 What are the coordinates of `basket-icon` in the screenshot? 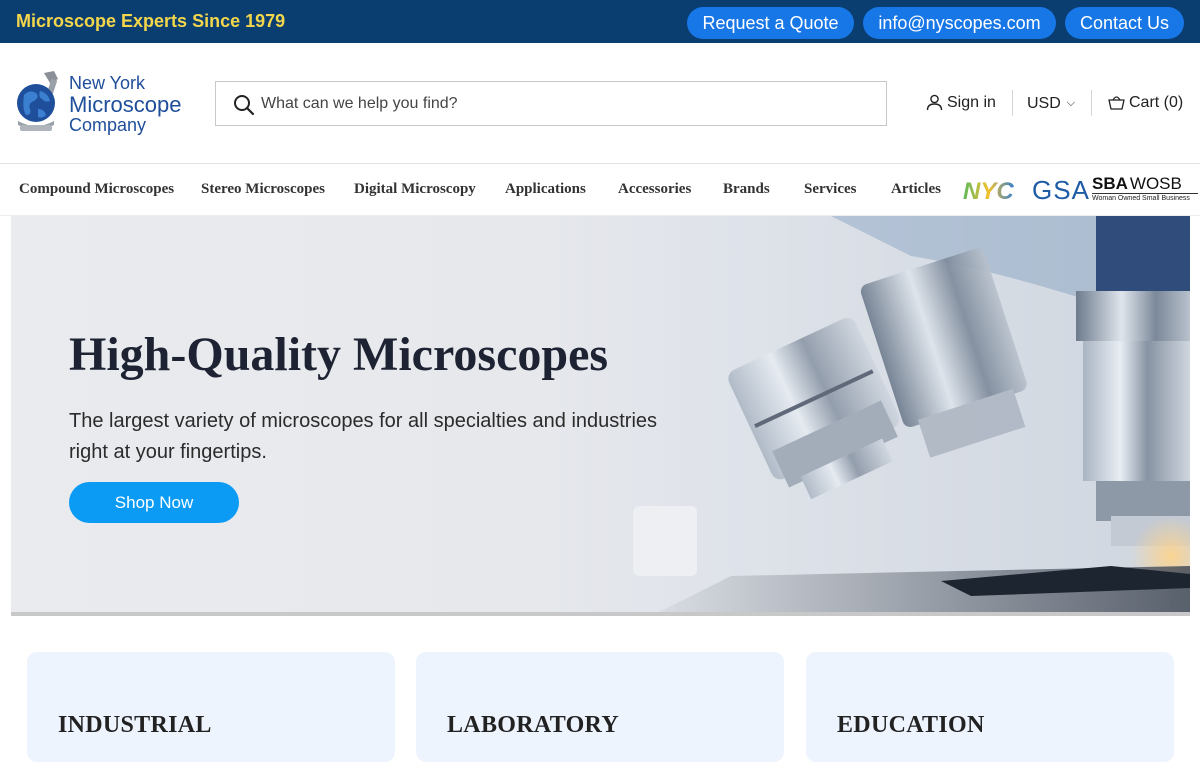 It's located at (1116, 103).